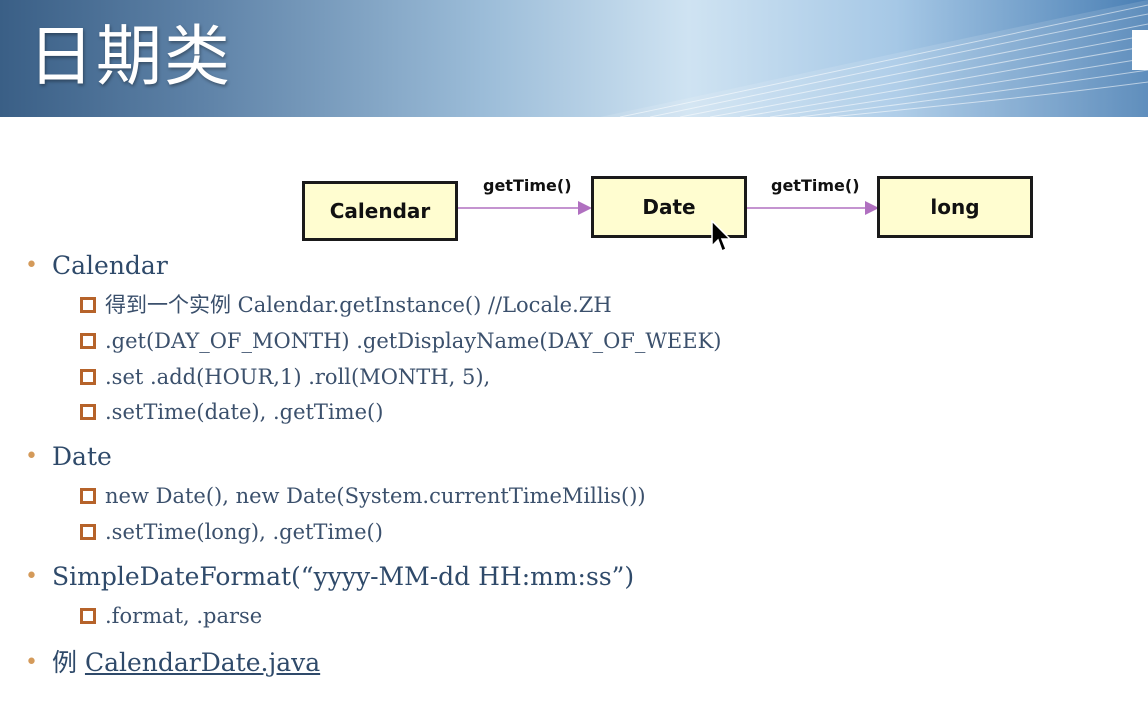  I want to click on arrowhead-calendar-to-date, so click(585, 208).